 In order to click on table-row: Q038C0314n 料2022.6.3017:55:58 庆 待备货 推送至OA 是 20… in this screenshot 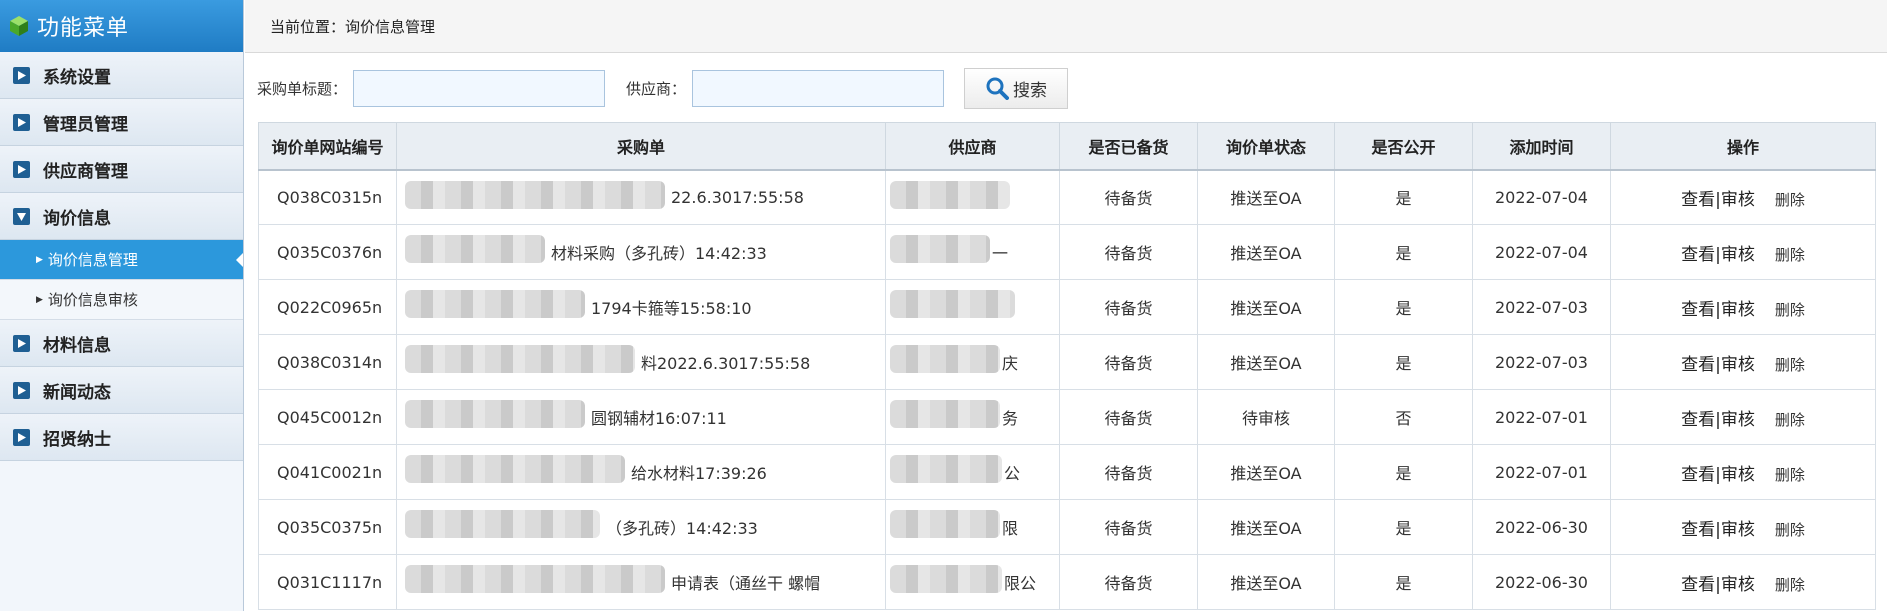, I will do `click(1067, 362)`.